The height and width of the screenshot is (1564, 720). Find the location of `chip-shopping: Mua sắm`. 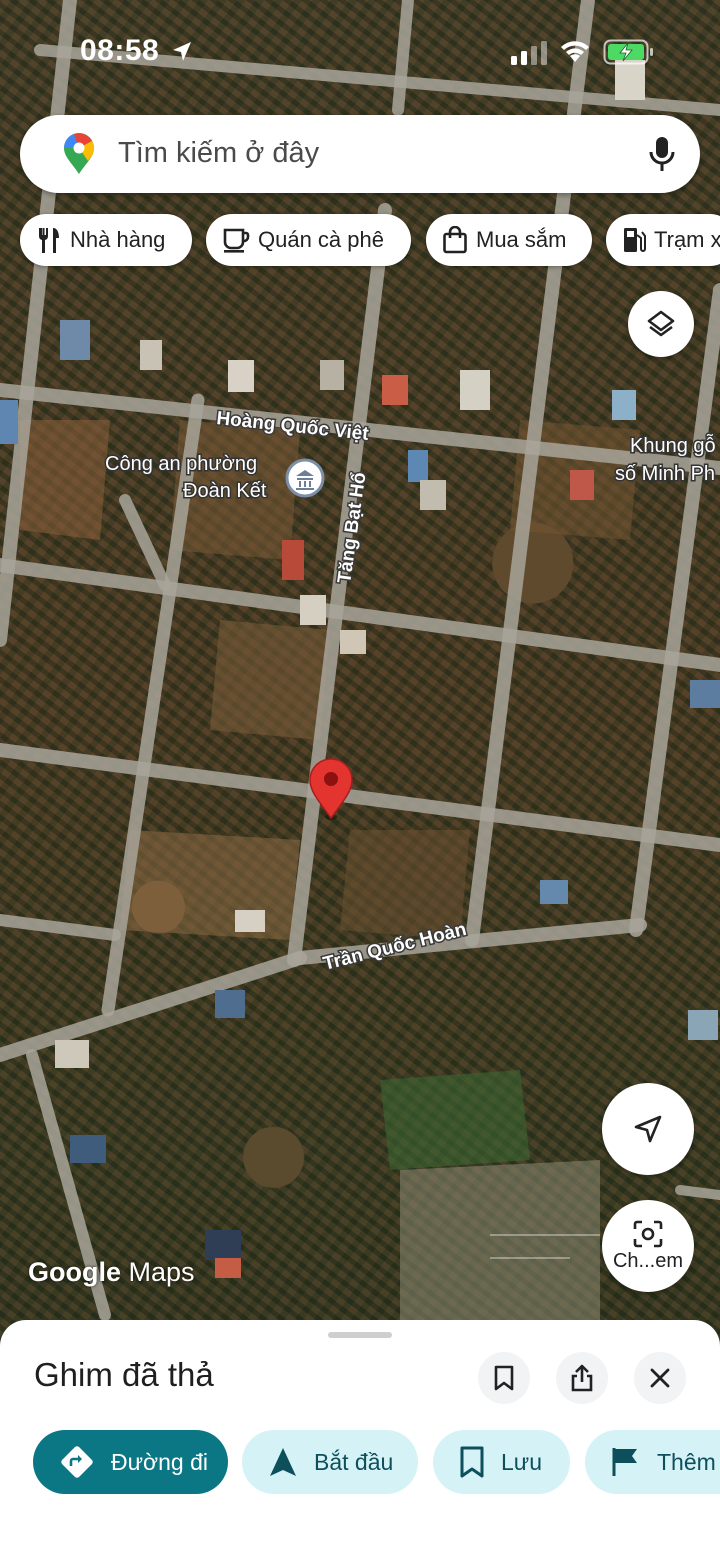

chip-shopping: Mua sắm is located at coordinates (509, 240).